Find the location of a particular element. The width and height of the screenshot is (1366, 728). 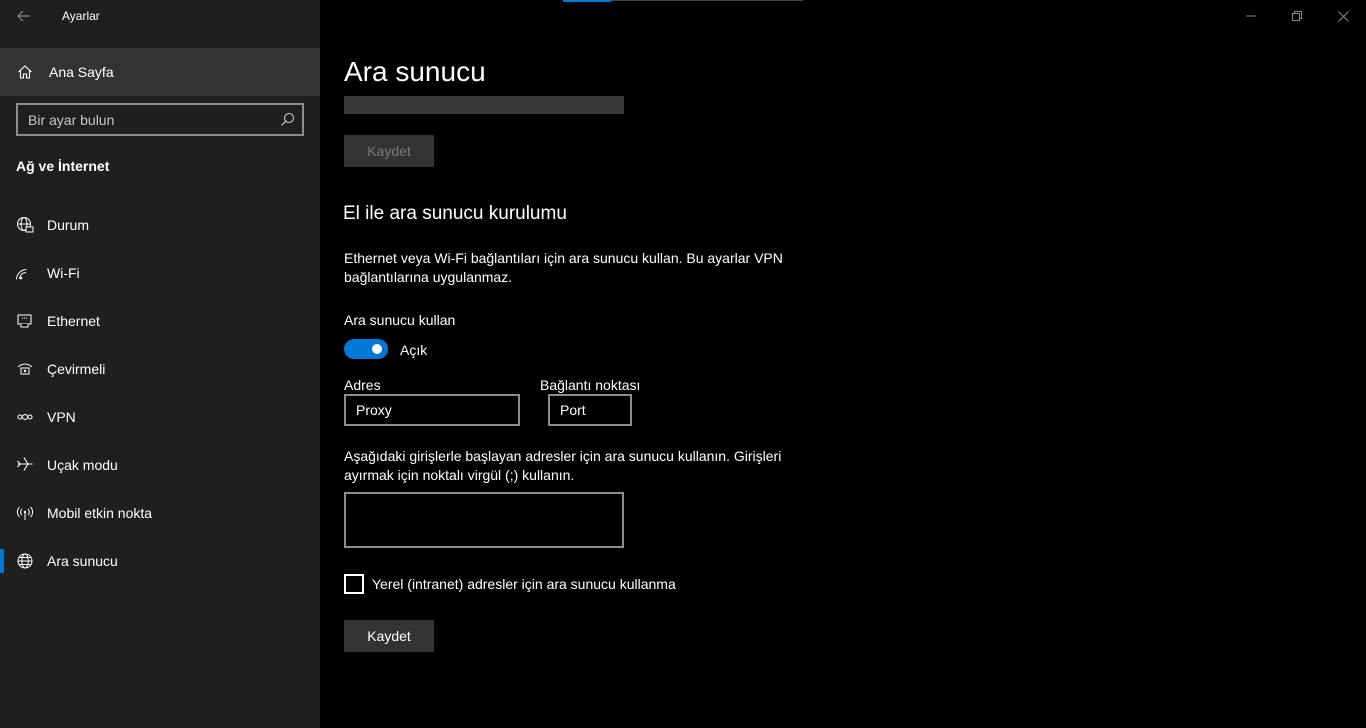

port-input: Port is located at coordinates (590, 410).